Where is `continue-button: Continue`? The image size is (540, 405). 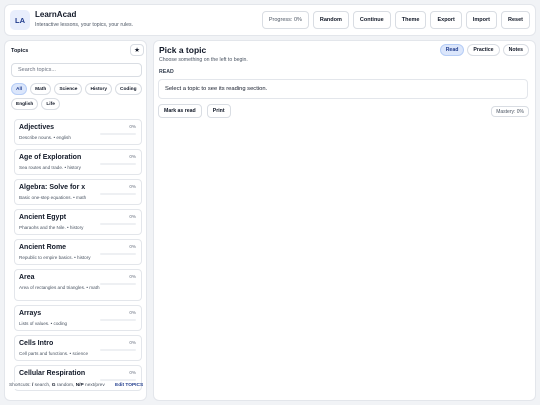
continue-button: Continue is located at coordinates (371, 20).